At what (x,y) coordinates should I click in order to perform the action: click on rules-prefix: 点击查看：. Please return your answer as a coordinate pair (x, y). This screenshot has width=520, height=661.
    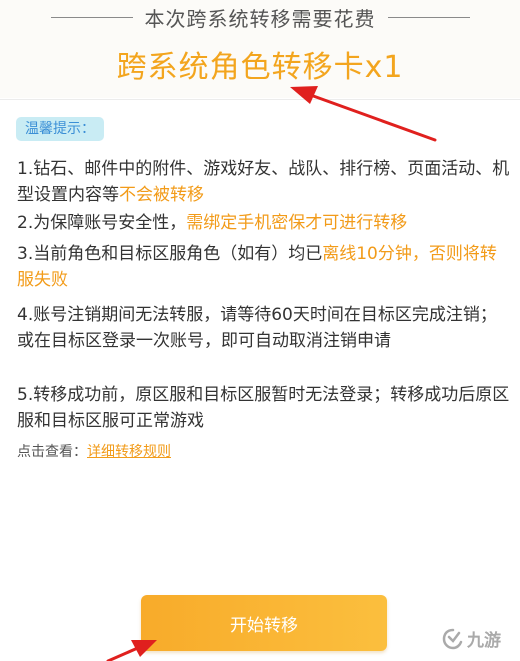
    Looking at the image, I should click on (52, 452).